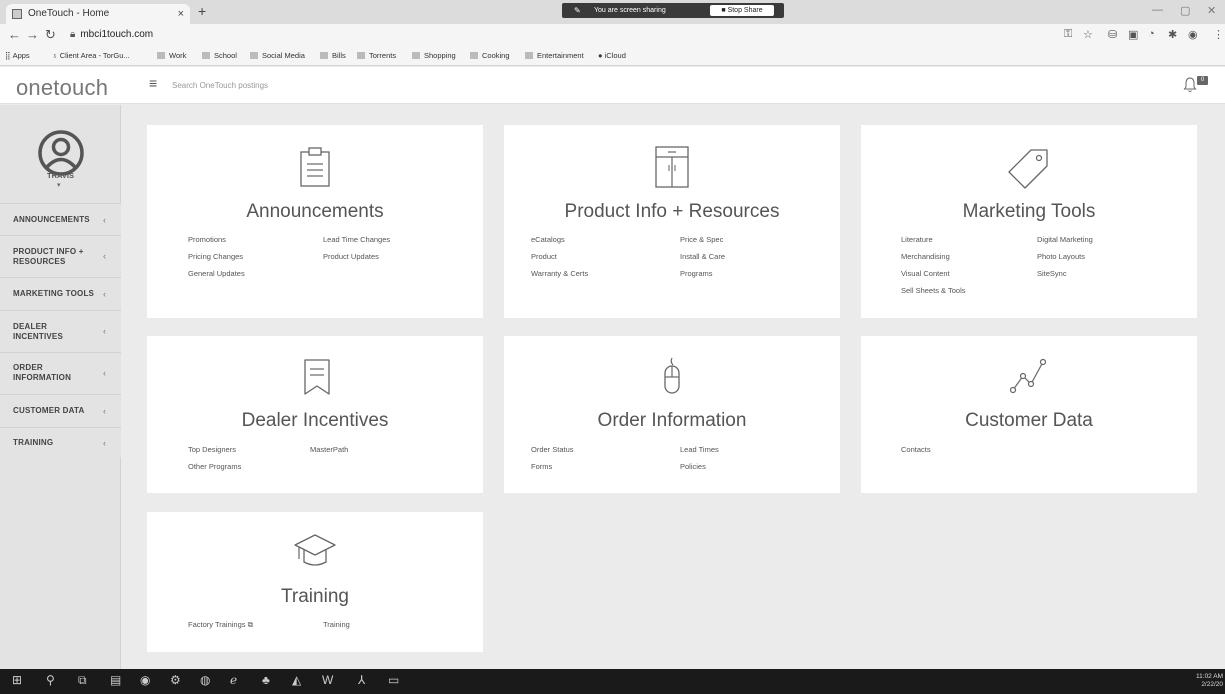 The width and height of the screenshot is (1225, 694). What do you see at coordinates (701, 239) in the screenshot?
I see `link-price-spec: Price & Spec` at bounding box center [701, 239].